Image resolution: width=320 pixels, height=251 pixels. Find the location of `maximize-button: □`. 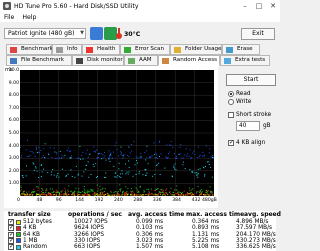

maximize-button: □ is located at coordinates (259, 6).